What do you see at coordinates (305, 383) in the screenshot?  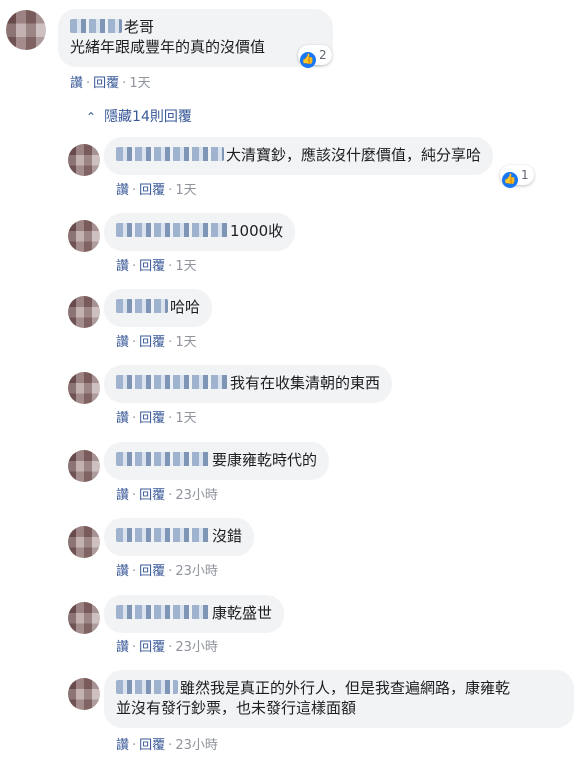 I see `reply-text: 我有在收集清朝的東西` at bounding box center [305, 383].